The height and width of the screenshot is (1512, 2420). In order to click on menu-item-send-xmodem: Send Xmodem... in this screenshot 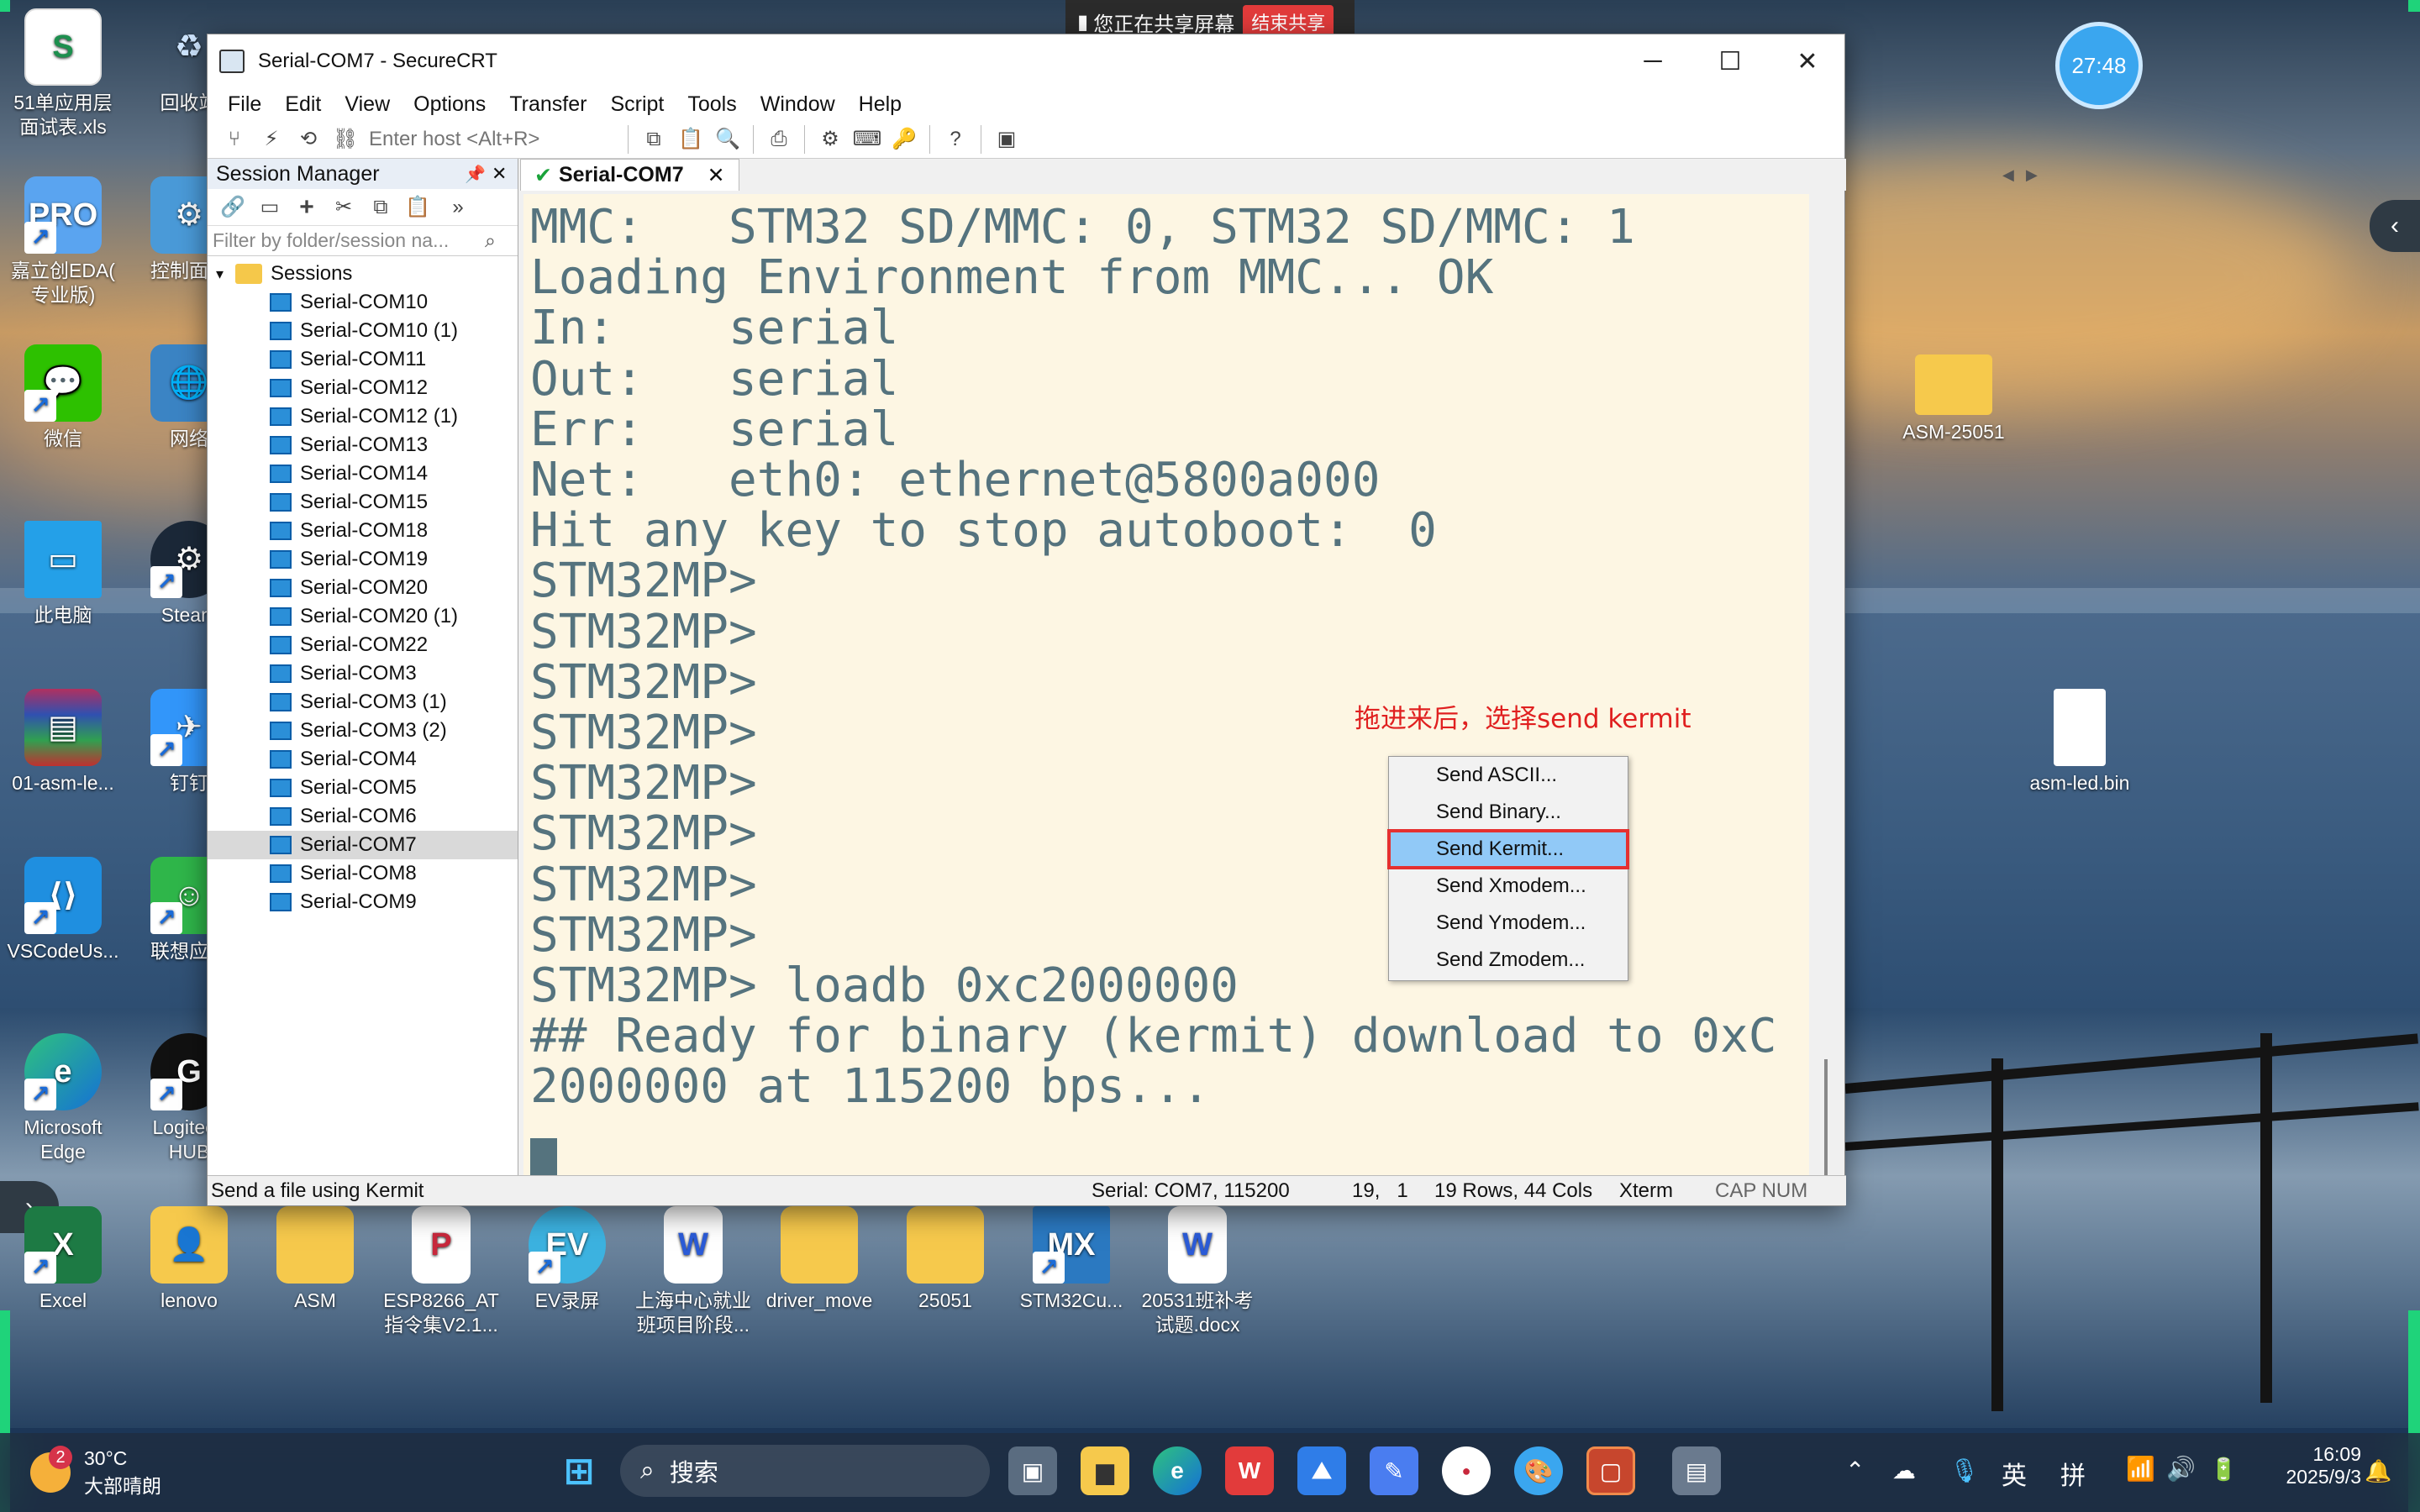, I will do `click(1508, 886)`.